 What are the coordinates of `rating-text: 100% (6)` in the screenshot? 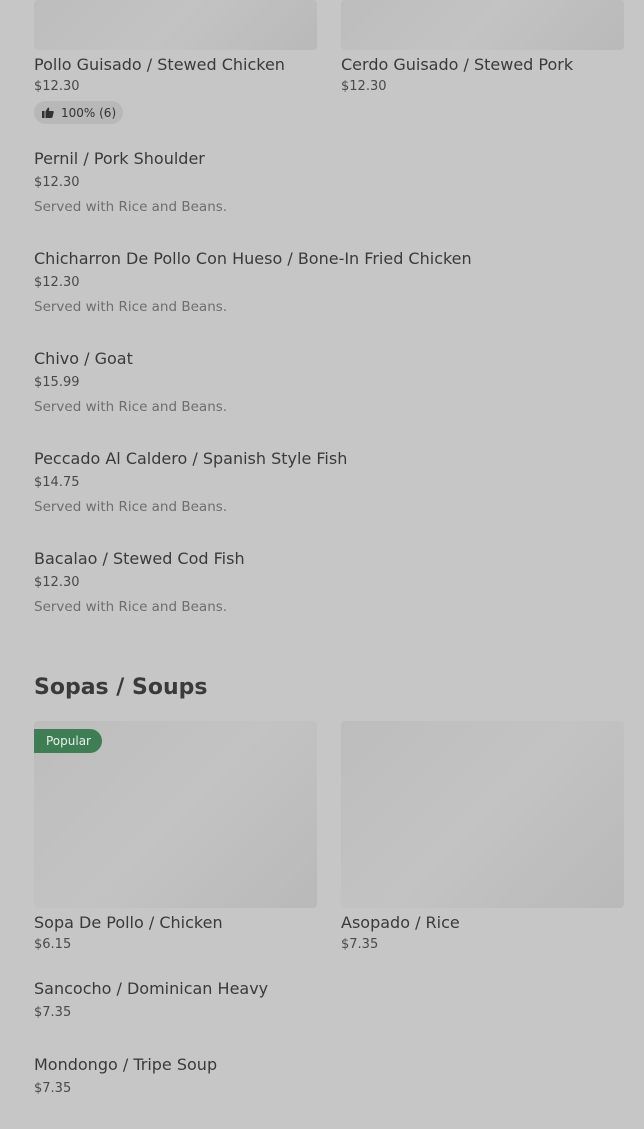 It's located at (89, 112).